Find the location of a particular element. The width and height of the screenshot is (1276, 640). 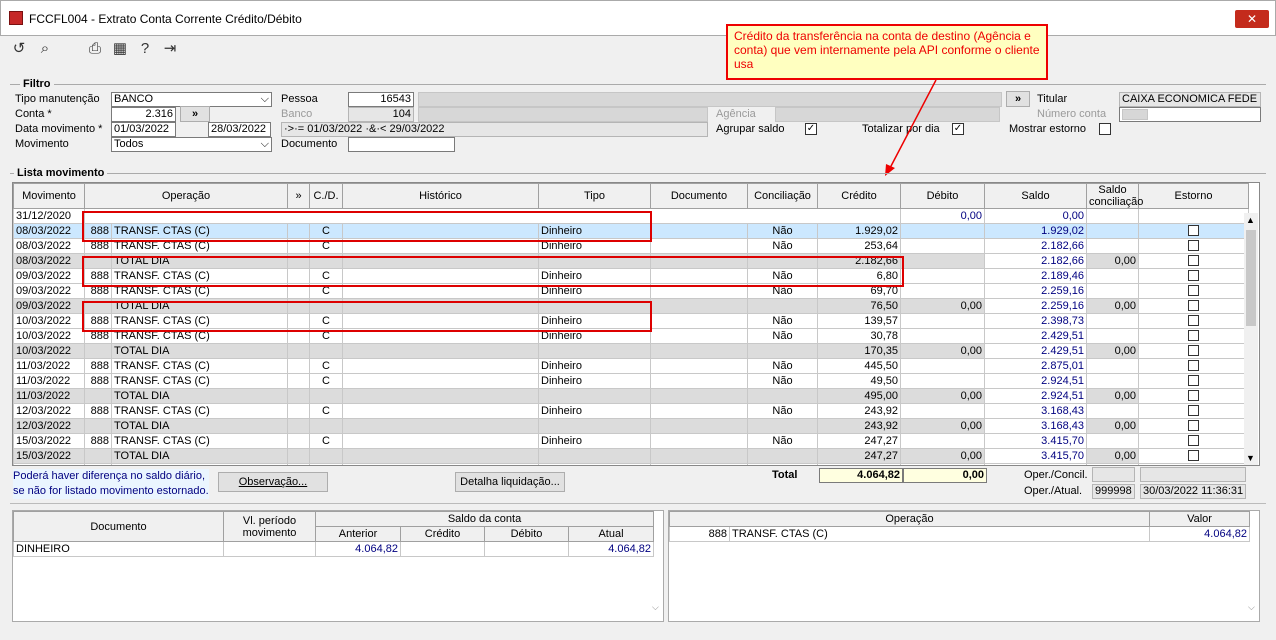

h-saldo-conta: Saldo da conta is located at coordinates (484, 519).